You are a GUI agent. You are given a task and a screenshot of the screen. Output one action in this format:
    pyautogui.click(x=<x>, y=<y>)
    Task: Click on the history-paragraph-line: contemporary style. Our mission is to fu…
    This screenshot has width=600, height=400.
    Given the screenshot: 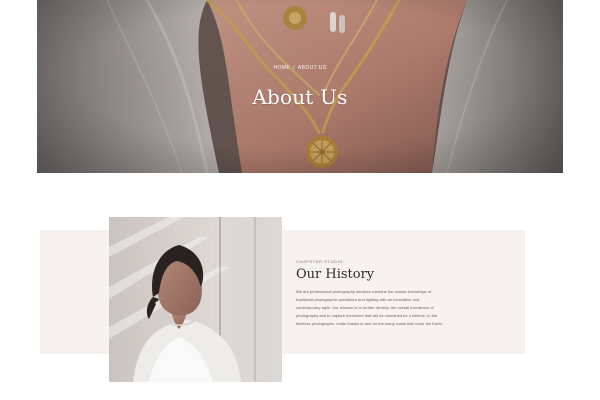 What is the action you would take?
    pyautogui.click(x=365, y=307)
    